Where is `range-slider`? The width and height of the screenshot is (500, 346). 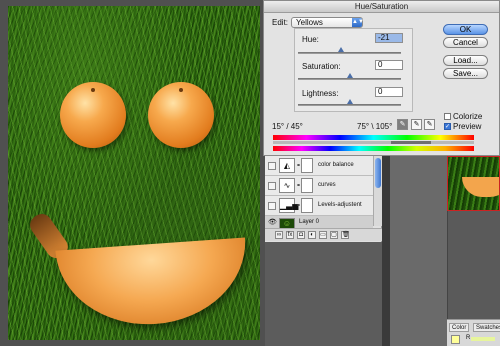 range-slider is located at coordinates (373, 142).